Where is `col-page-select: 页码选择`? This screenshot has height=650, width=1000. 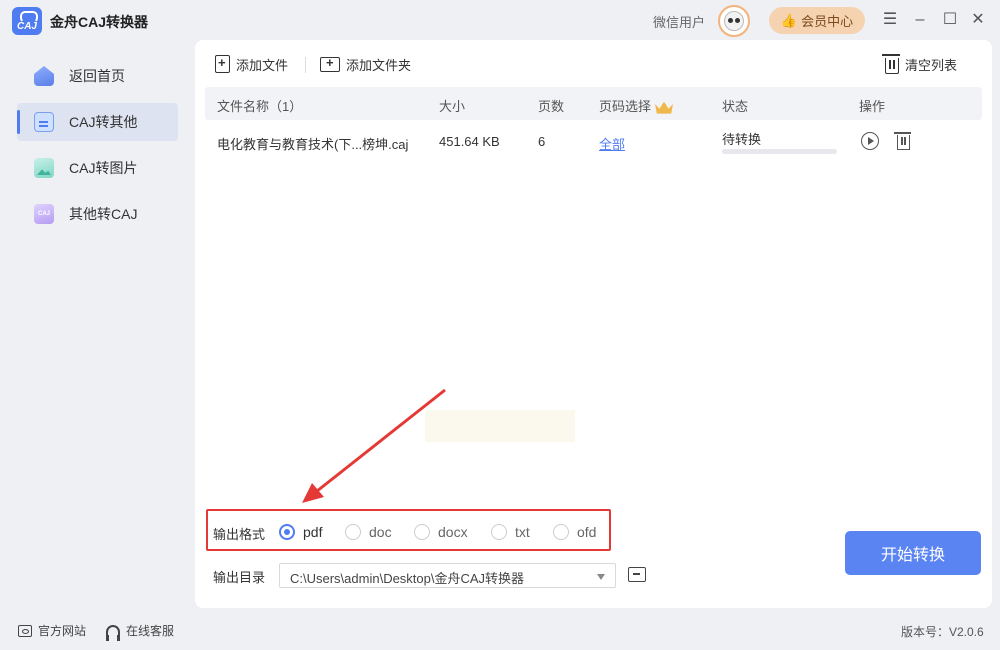
col-page-select: 页码选择 is located at coordinates (636, 105).